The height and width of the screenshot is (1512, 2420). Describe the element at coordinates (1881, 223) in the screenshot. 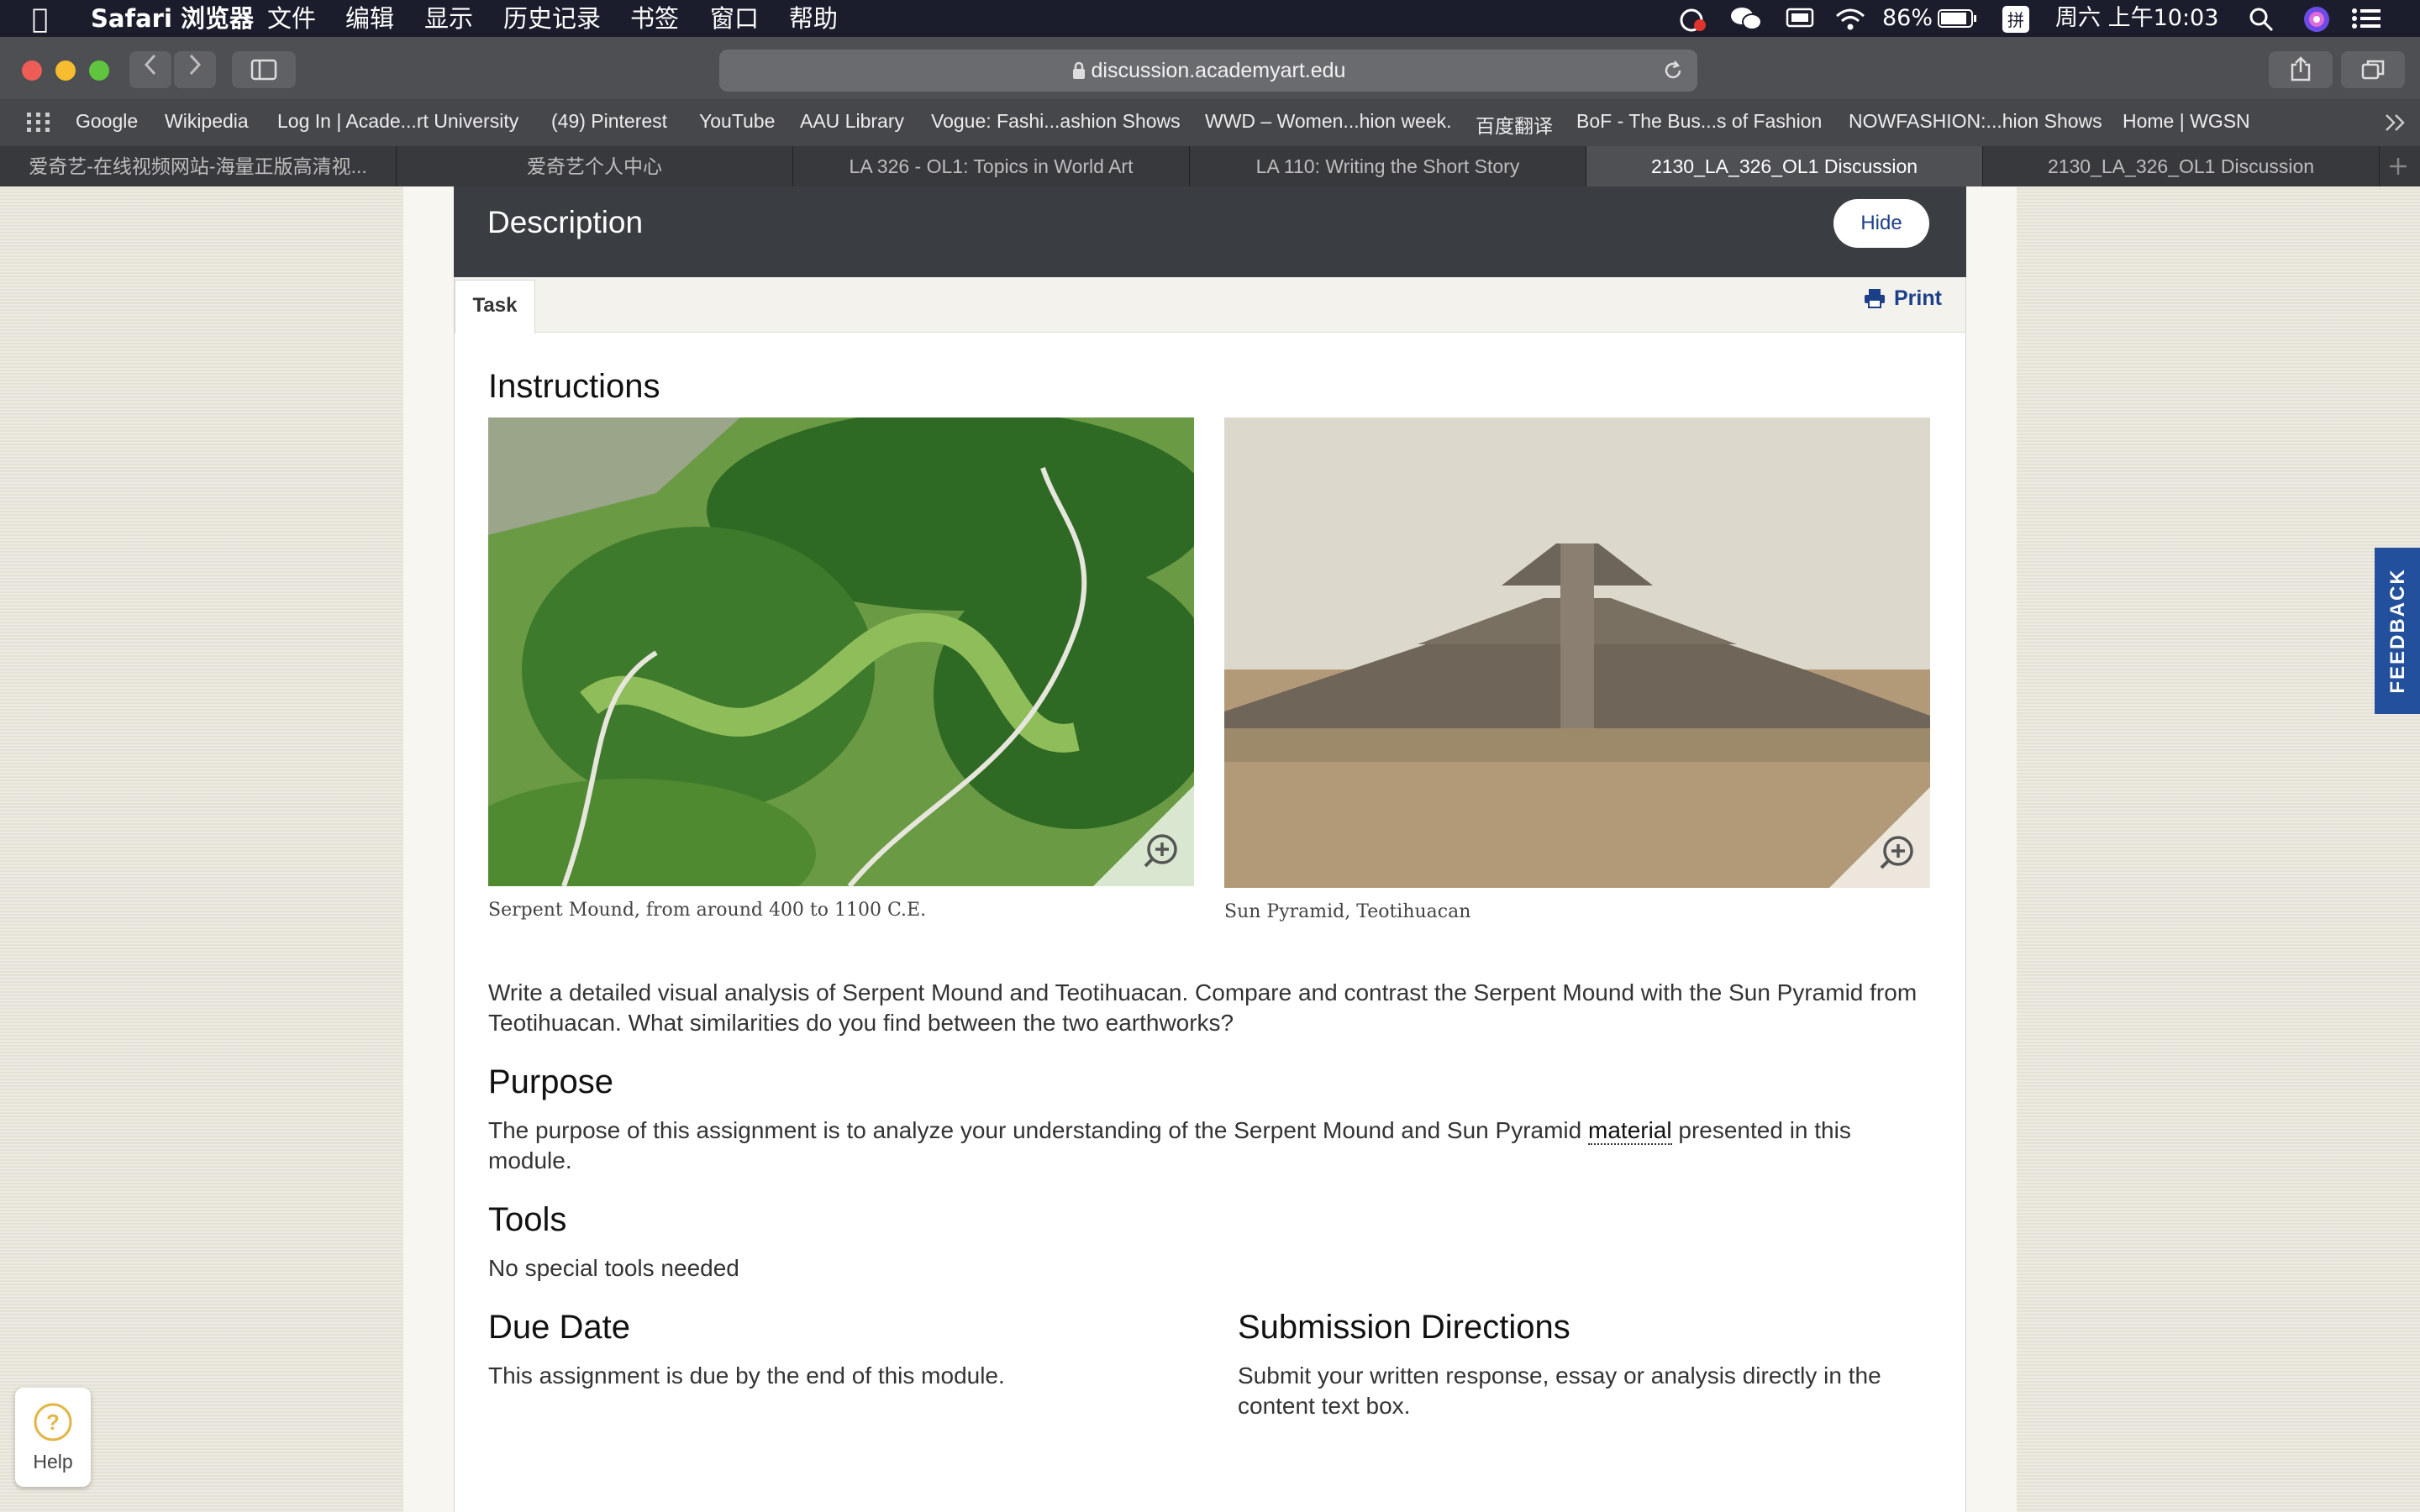

I see `hide-button: Hide` at that location.